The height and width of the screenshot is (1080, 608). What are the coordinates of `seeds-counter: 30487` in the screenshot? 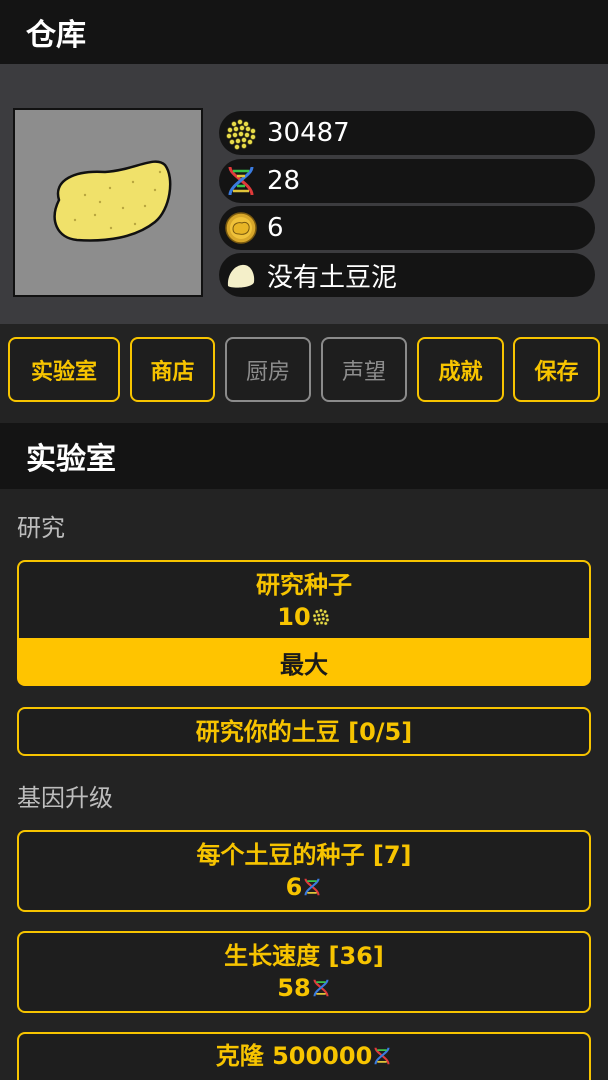 It's located at (407, 133).